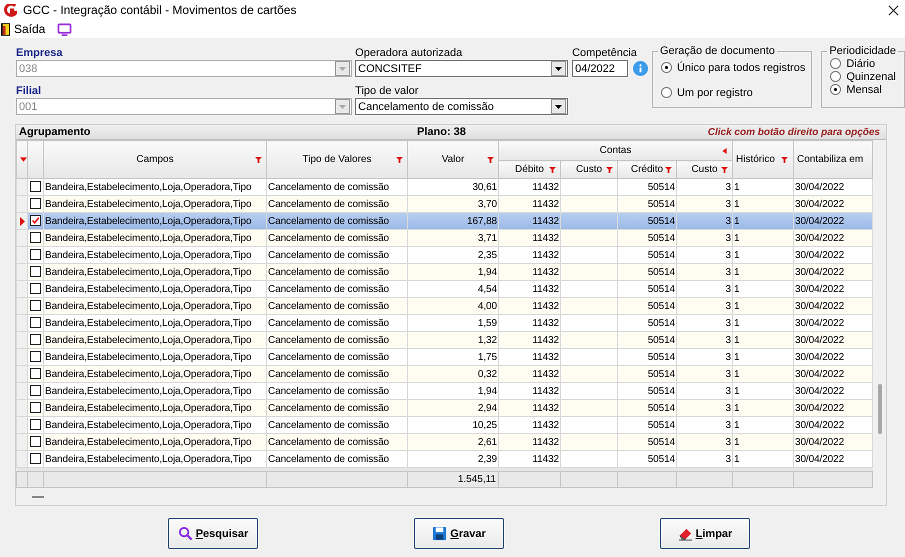  Describe the element at coordinates (685, 533) in the screenshot. I see `eraser-icon` at that location.